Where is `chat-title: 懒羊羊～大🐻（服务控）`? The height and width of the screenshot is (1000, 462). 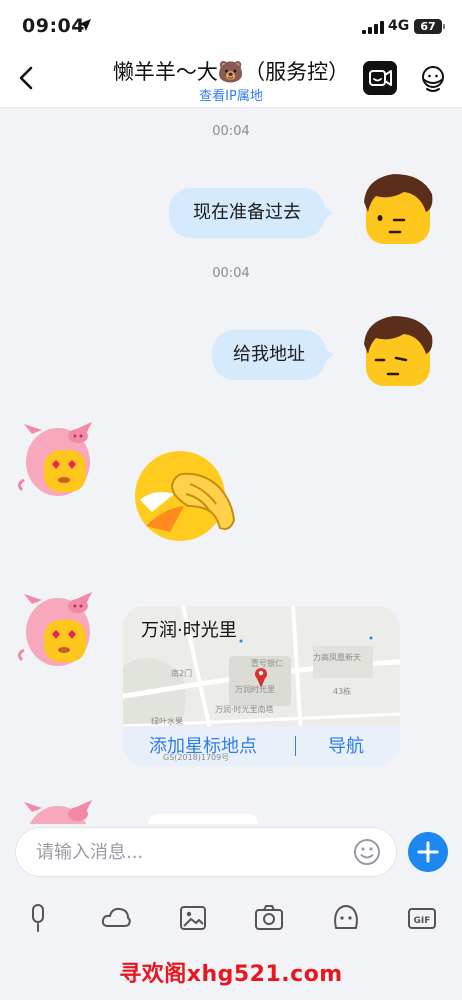
chat-title: 懒羊羊～大🐻（服务控） is located at coordinates (231, 71).